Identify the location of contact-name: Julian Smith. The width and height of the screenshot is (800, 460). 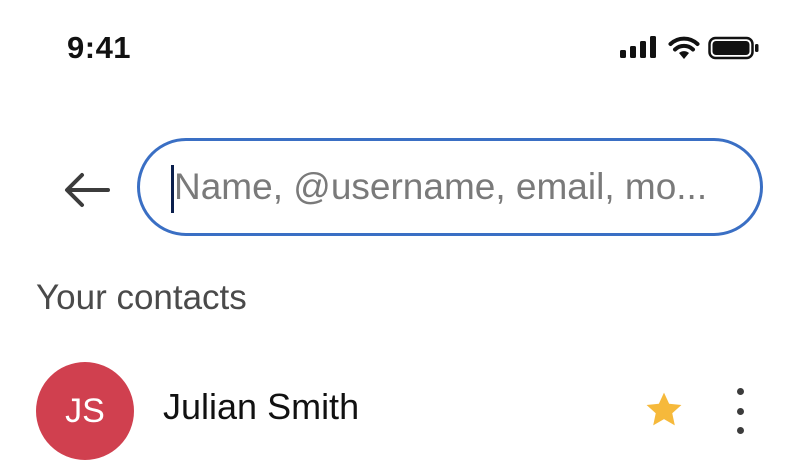
(261, 406).